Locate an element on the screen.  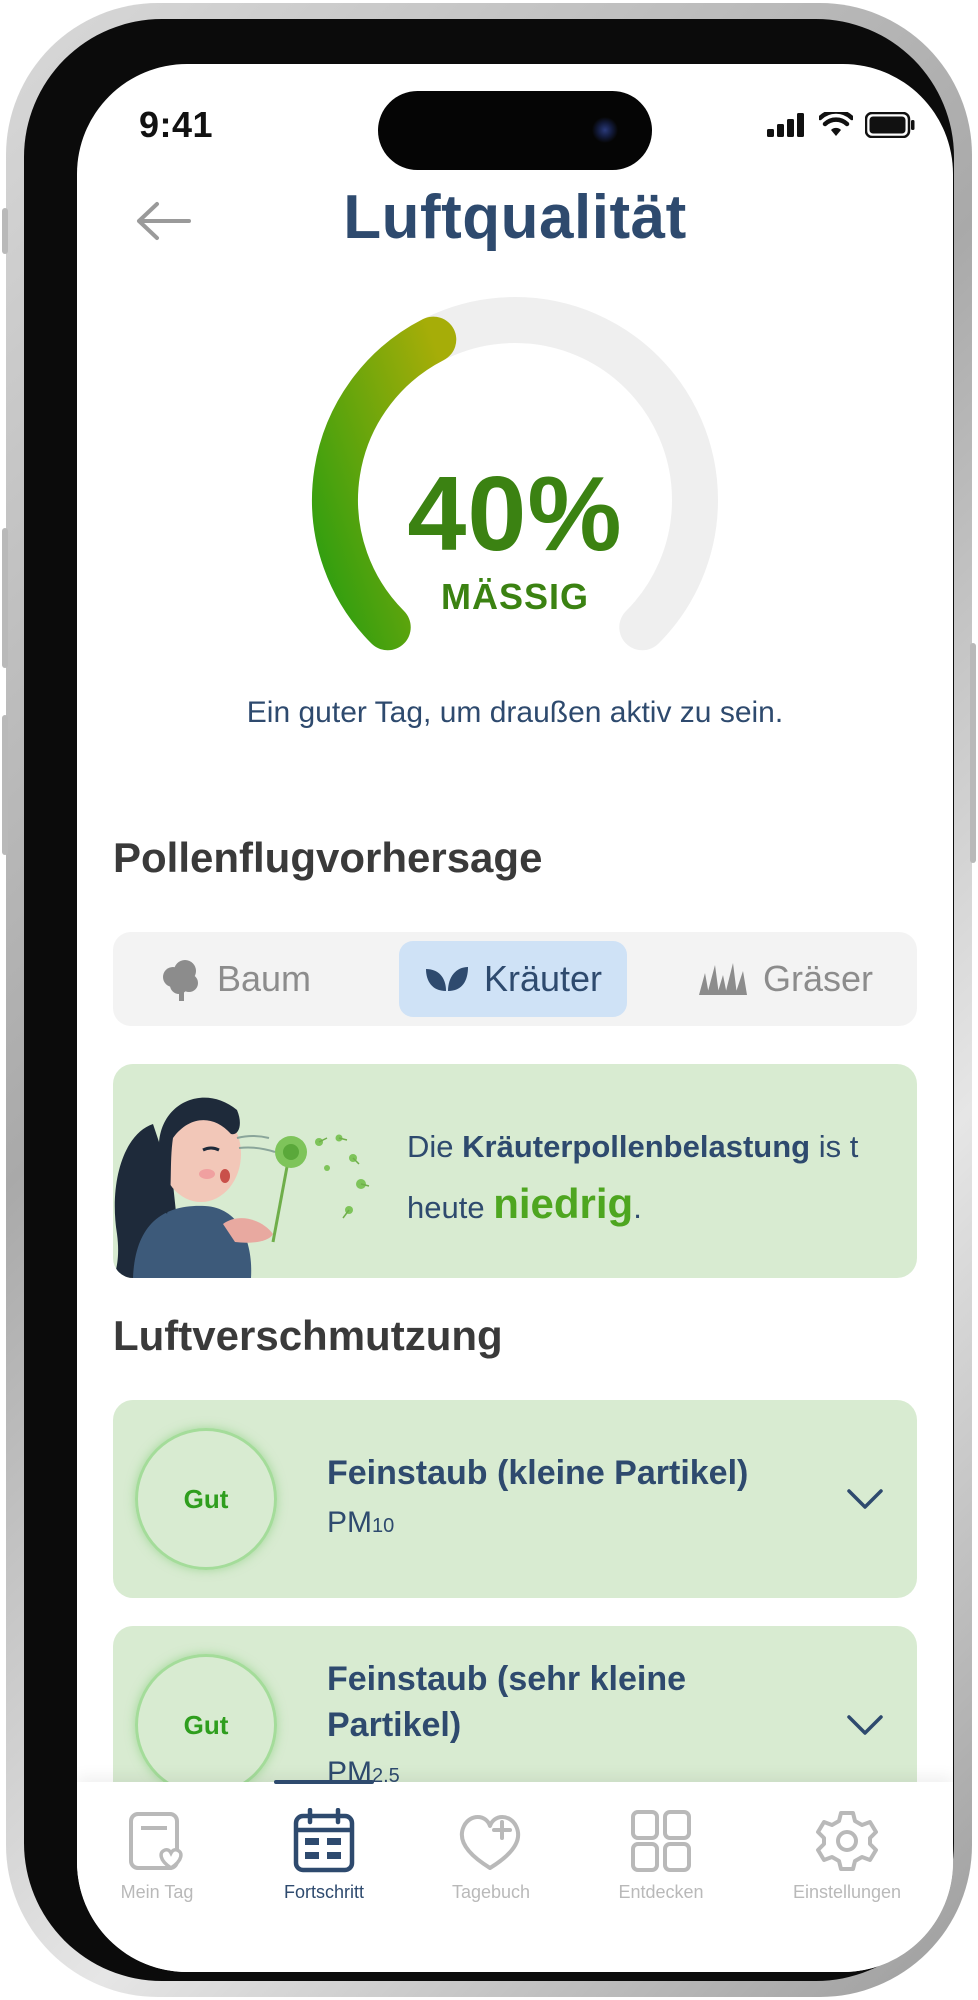
tab-mein-tag-label: Mein Tag is located at coordinates (157, 1892).